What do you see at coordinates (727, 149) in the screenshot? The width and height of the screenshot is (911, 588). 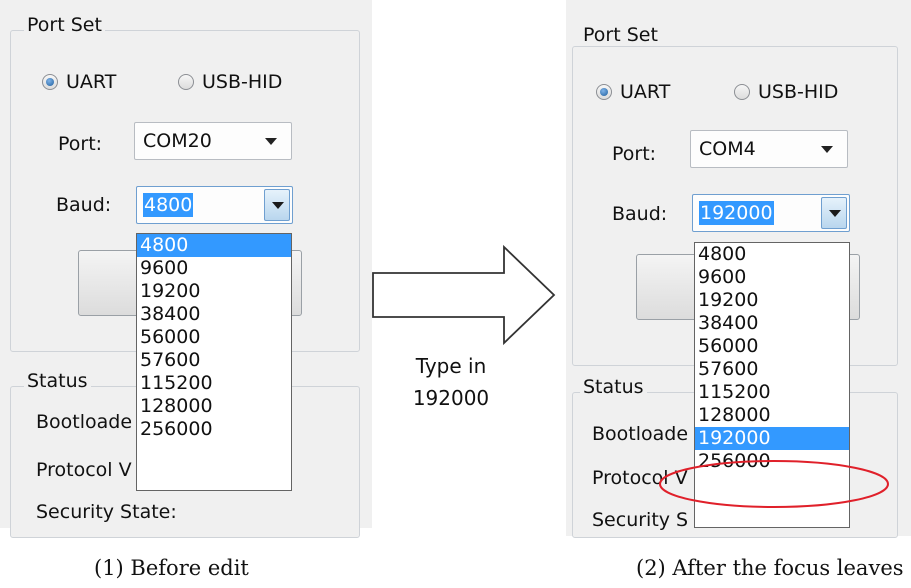 I see `right-port-value: COM4` at bounding box center [727, 149].